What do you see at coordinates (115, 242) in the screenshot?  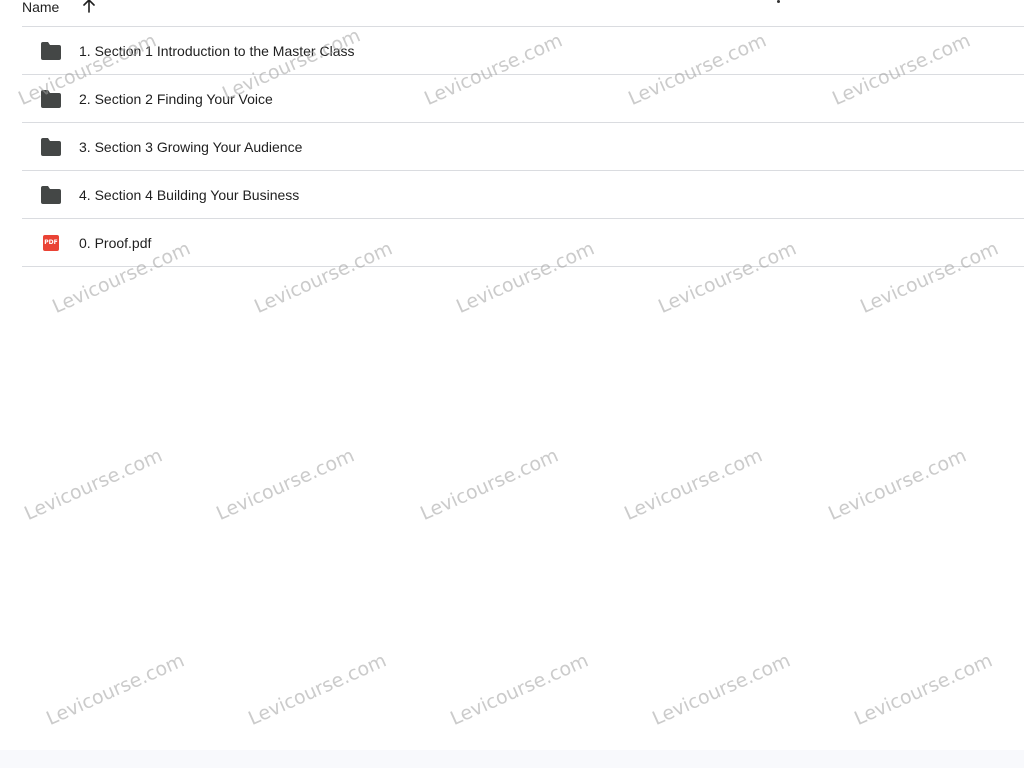 I see `file-name: 0. Proof.pdf` at bounding box center [115, 242].